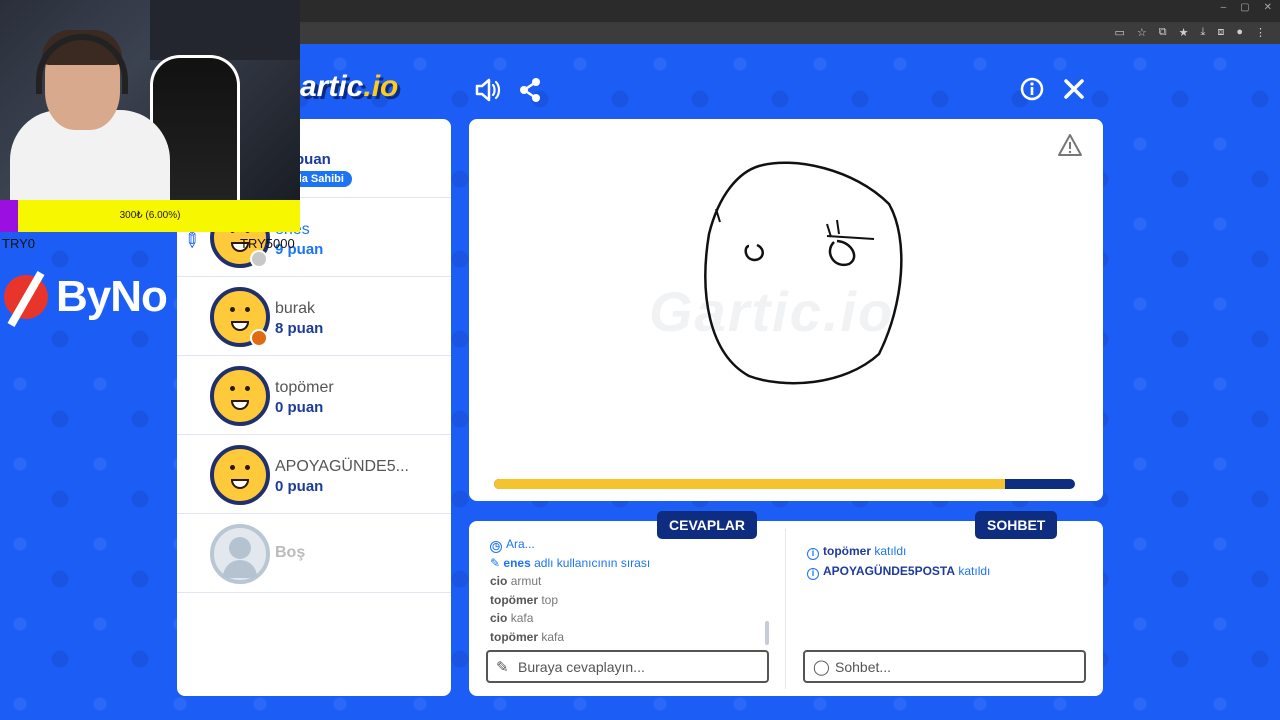  Describe the element at coordinates (1070, 145) in the screenshot. I see `report-warning-icon` at that location.